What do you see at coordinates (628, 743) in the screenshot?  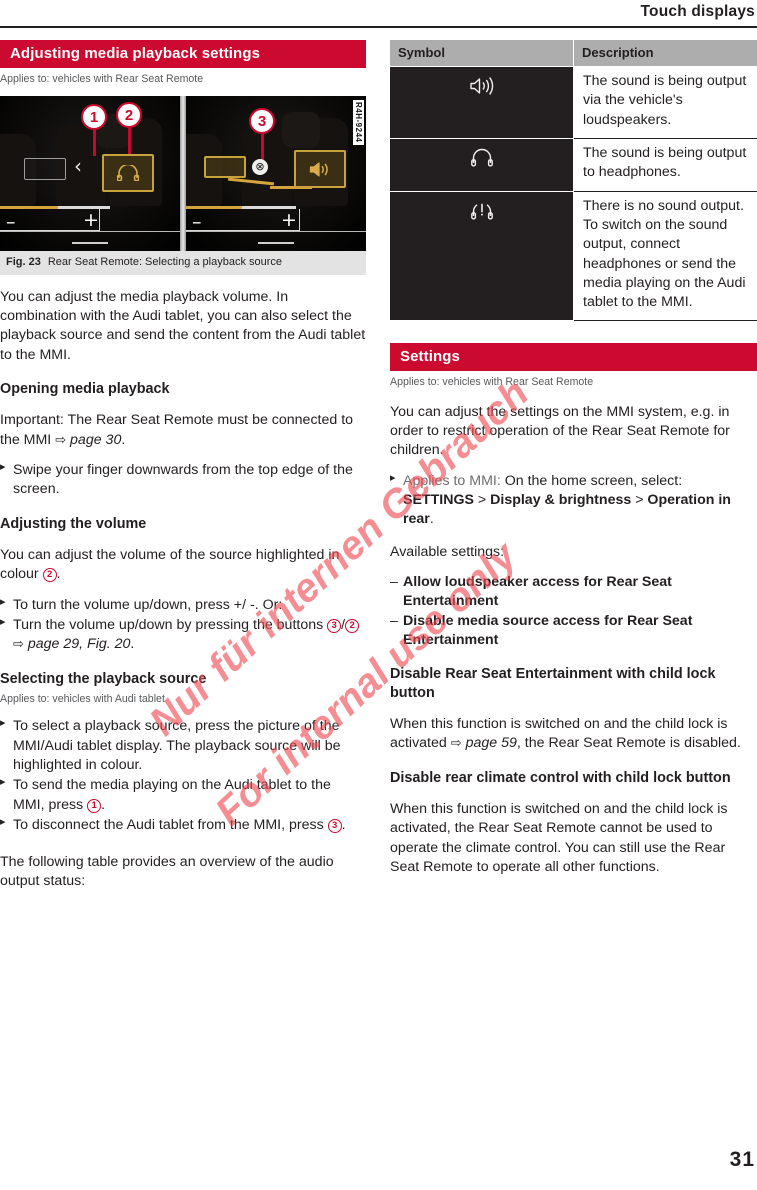 I see `body-post: , the Rear Seat Remote is disabled.` at bounding box center [628, 743].